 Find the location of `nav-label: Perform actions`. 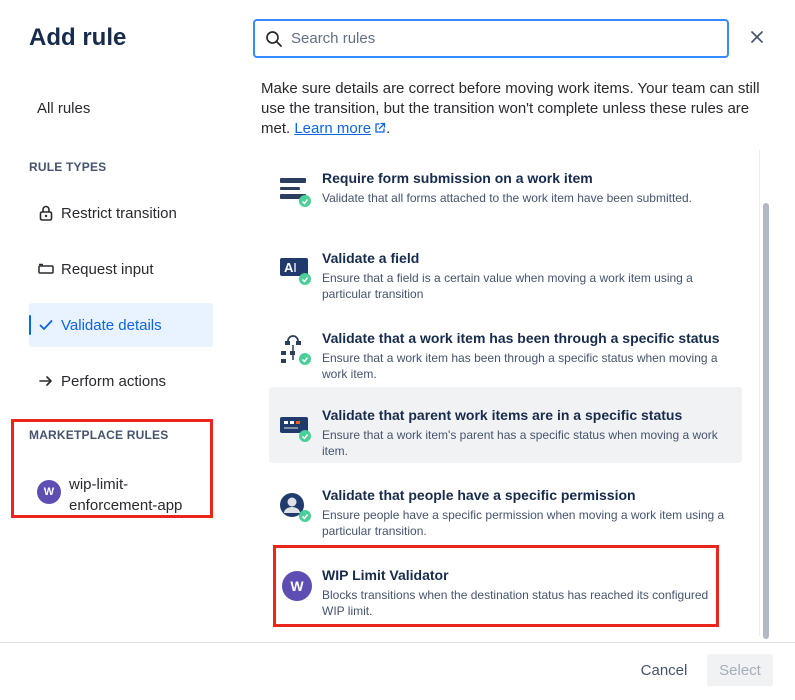

nav-label: Perform actions is located at coordinates (114, 381).